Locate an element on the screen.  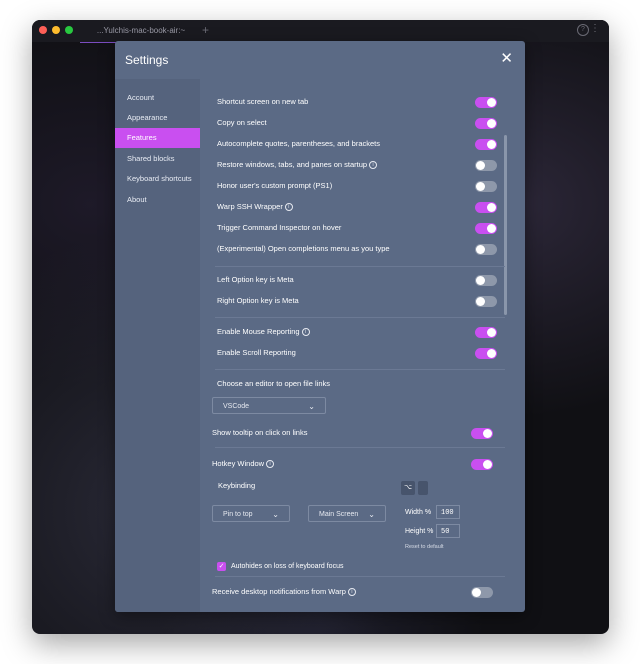
setting-label: Shortcut screen on new tab is located at coordinates (263, 101).